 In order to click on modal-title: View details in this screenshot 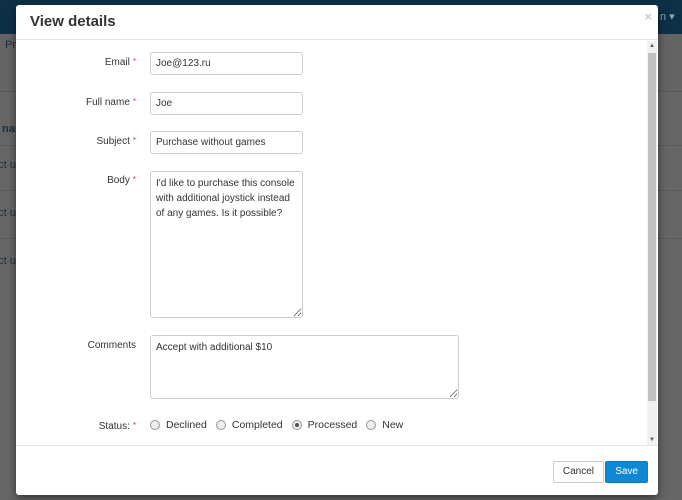, I will do `click(73, 21)`.